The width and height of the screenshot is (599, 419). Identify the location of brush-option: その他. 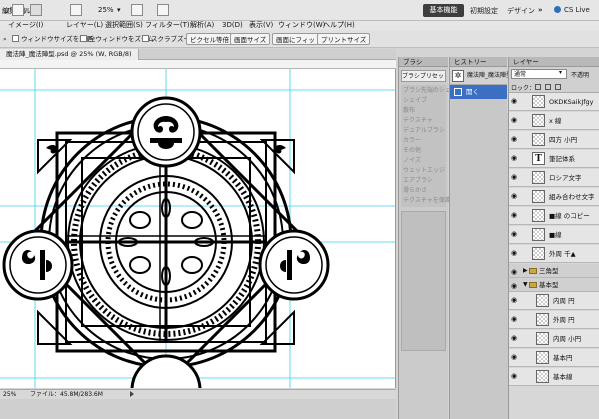
(423, 151).